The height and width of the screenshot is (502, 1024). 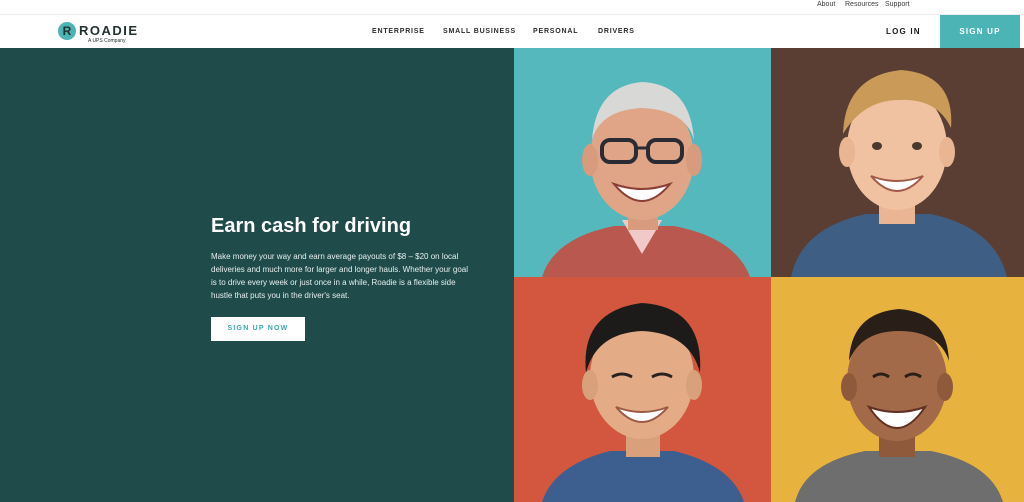 I want to click on photo-tile-woman, so click(x=897, y=389).